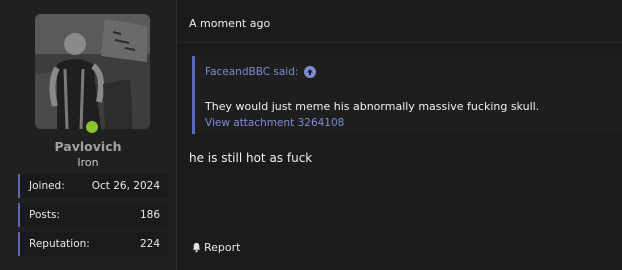  What do you see at coordinates (88, 162) in the screenshot?
I see `user-rank: Iron` at bounding box center [88, 162].